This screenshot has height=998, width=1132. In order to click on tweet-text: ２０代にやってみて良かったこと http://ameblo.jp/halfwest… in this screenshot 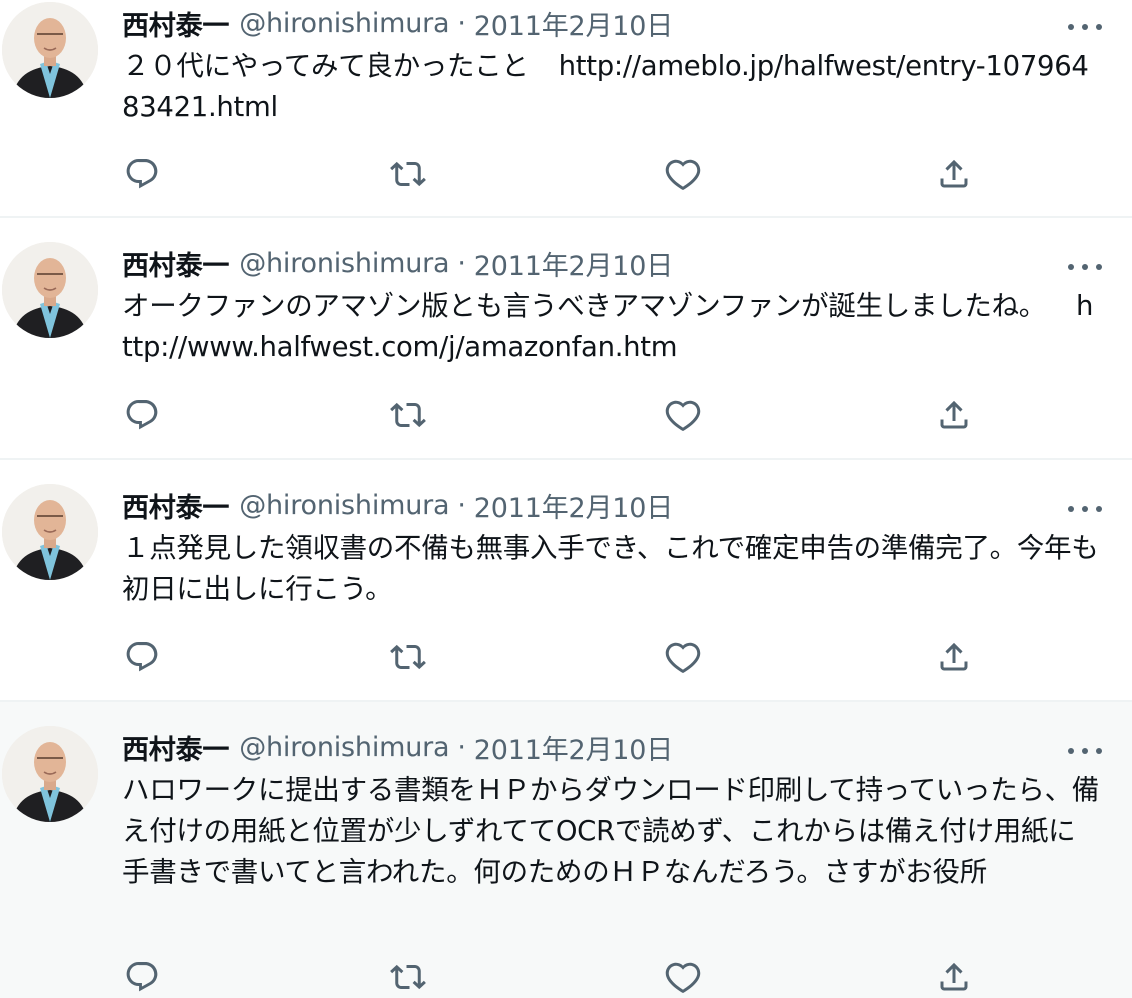, I will do `click(612, 87)`.